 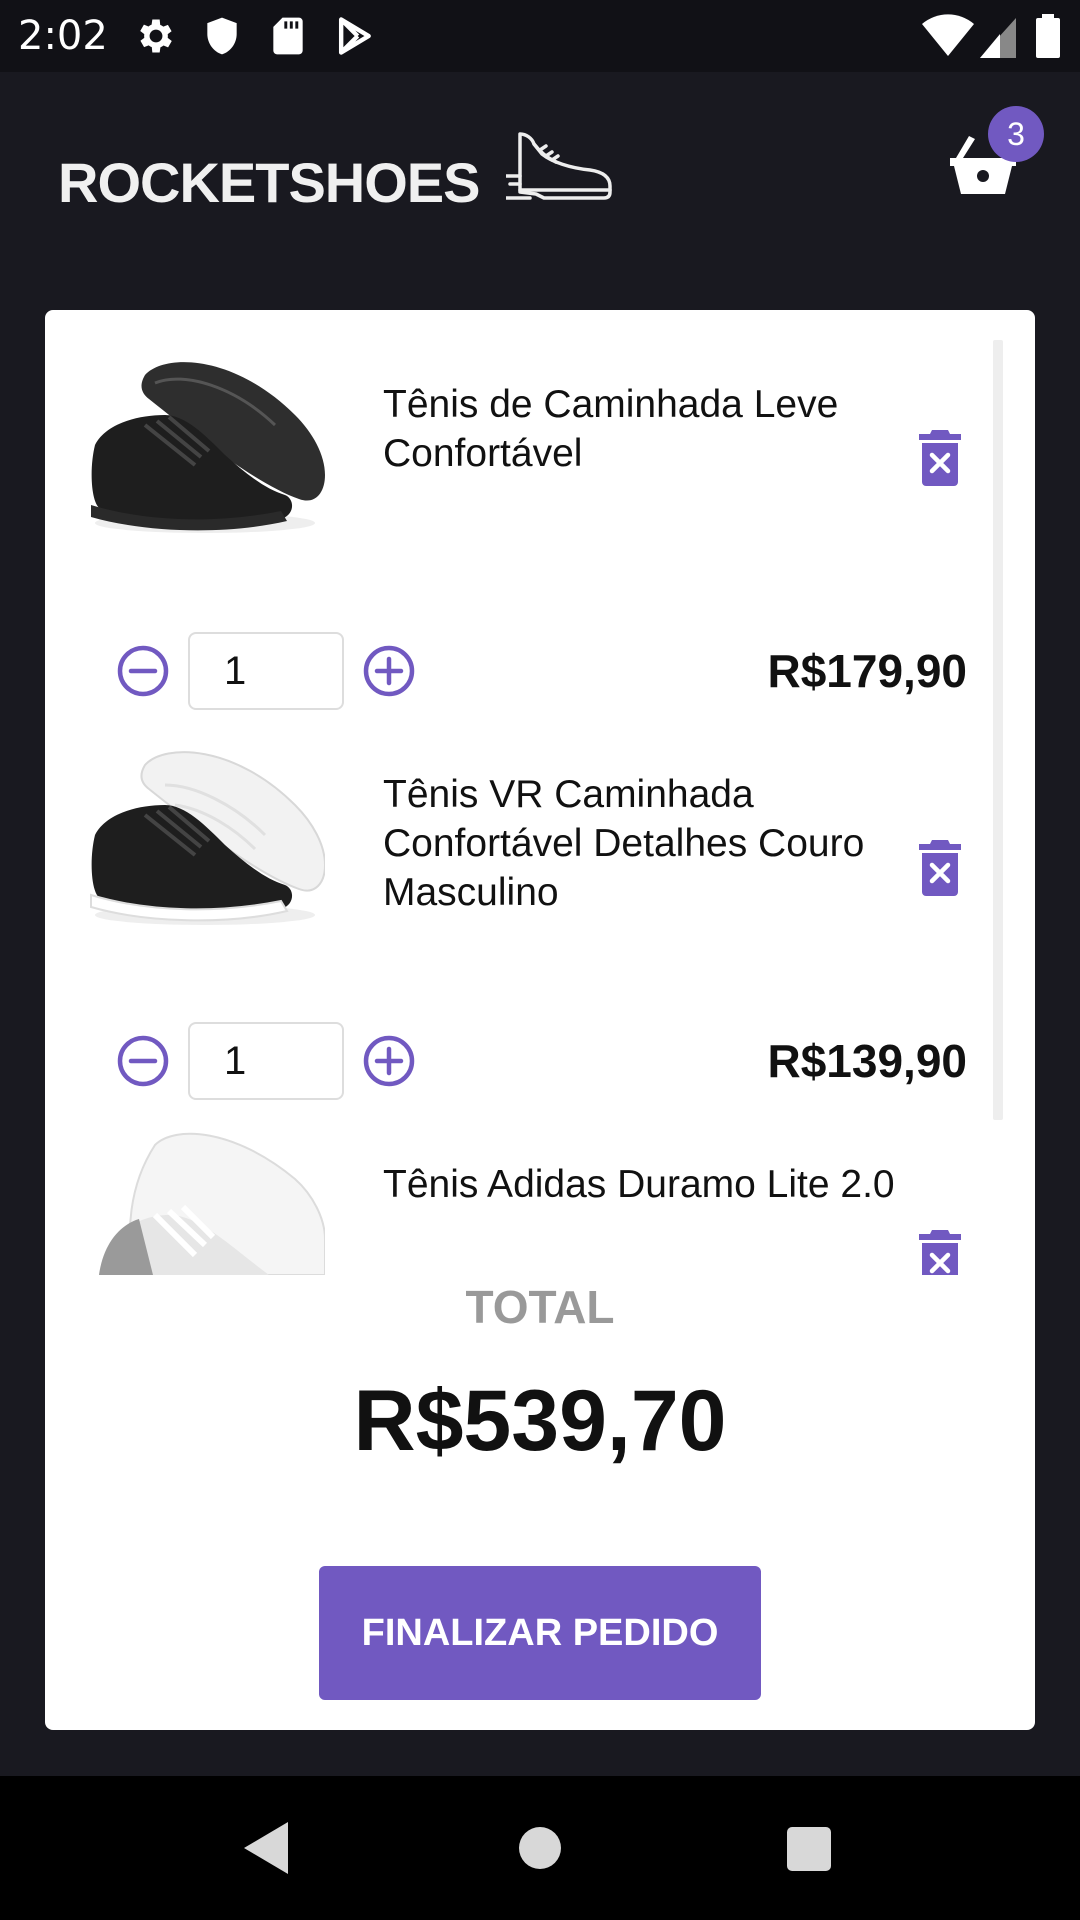 I want to click on cell-signal-icon, so click(x=998, y=38).